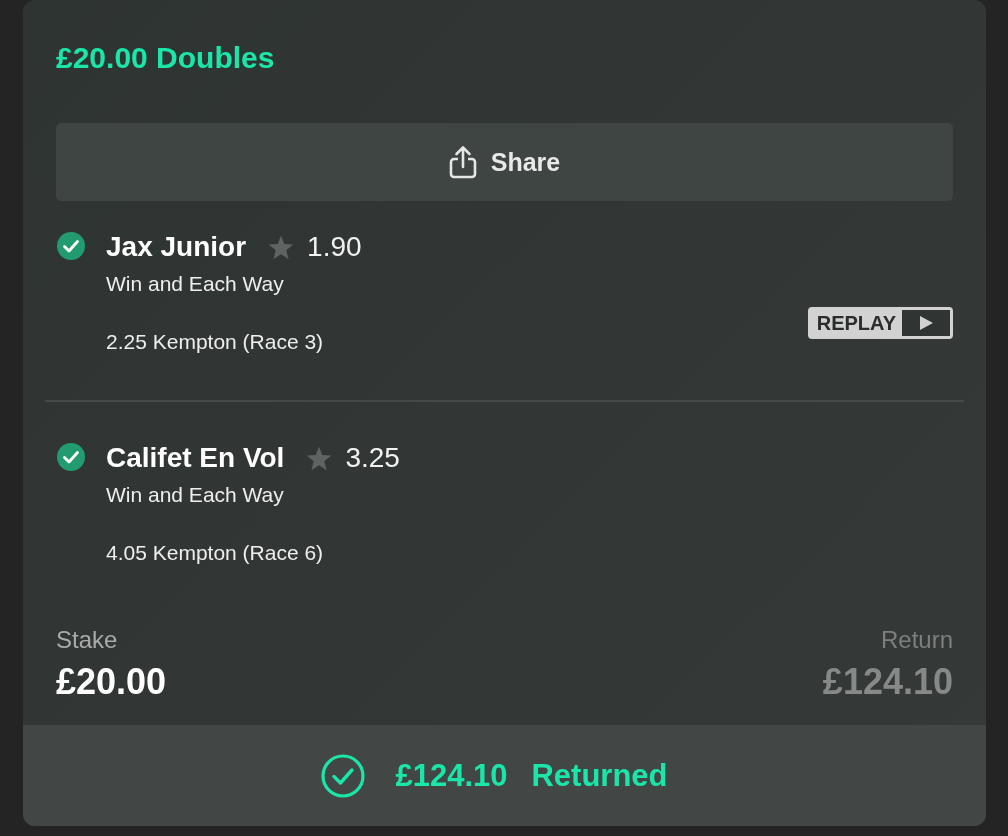 The height and width of the screenshot is (836, 1008). What do you see at coordinates (504, 162) in the screenshot?
I see `share-button: Share` at bounding box center [504, 162].